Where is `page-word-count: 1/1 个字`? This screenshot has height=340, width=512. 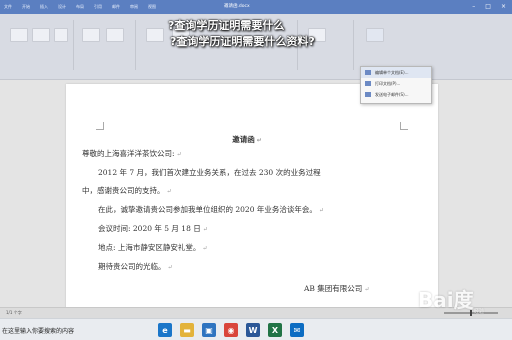
page-word-count: 1/1 个字 is located at coordinates (14, 312).